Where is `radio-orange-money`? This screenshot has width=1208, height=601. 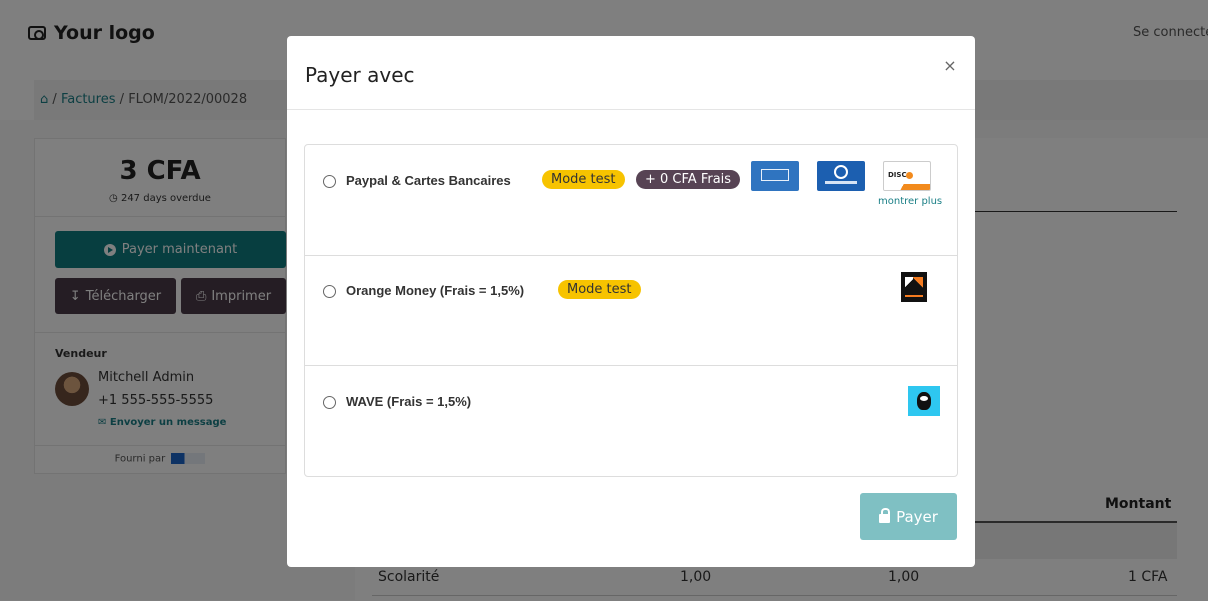
radio-orange-money is located at coordinates (329, 291).